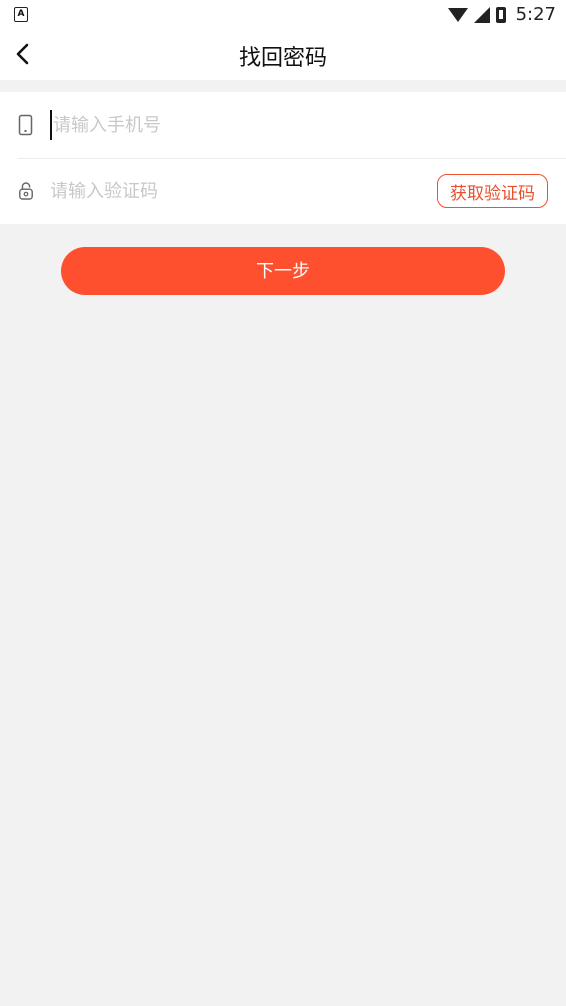  I want to click on header-divider, so click(283, 86).